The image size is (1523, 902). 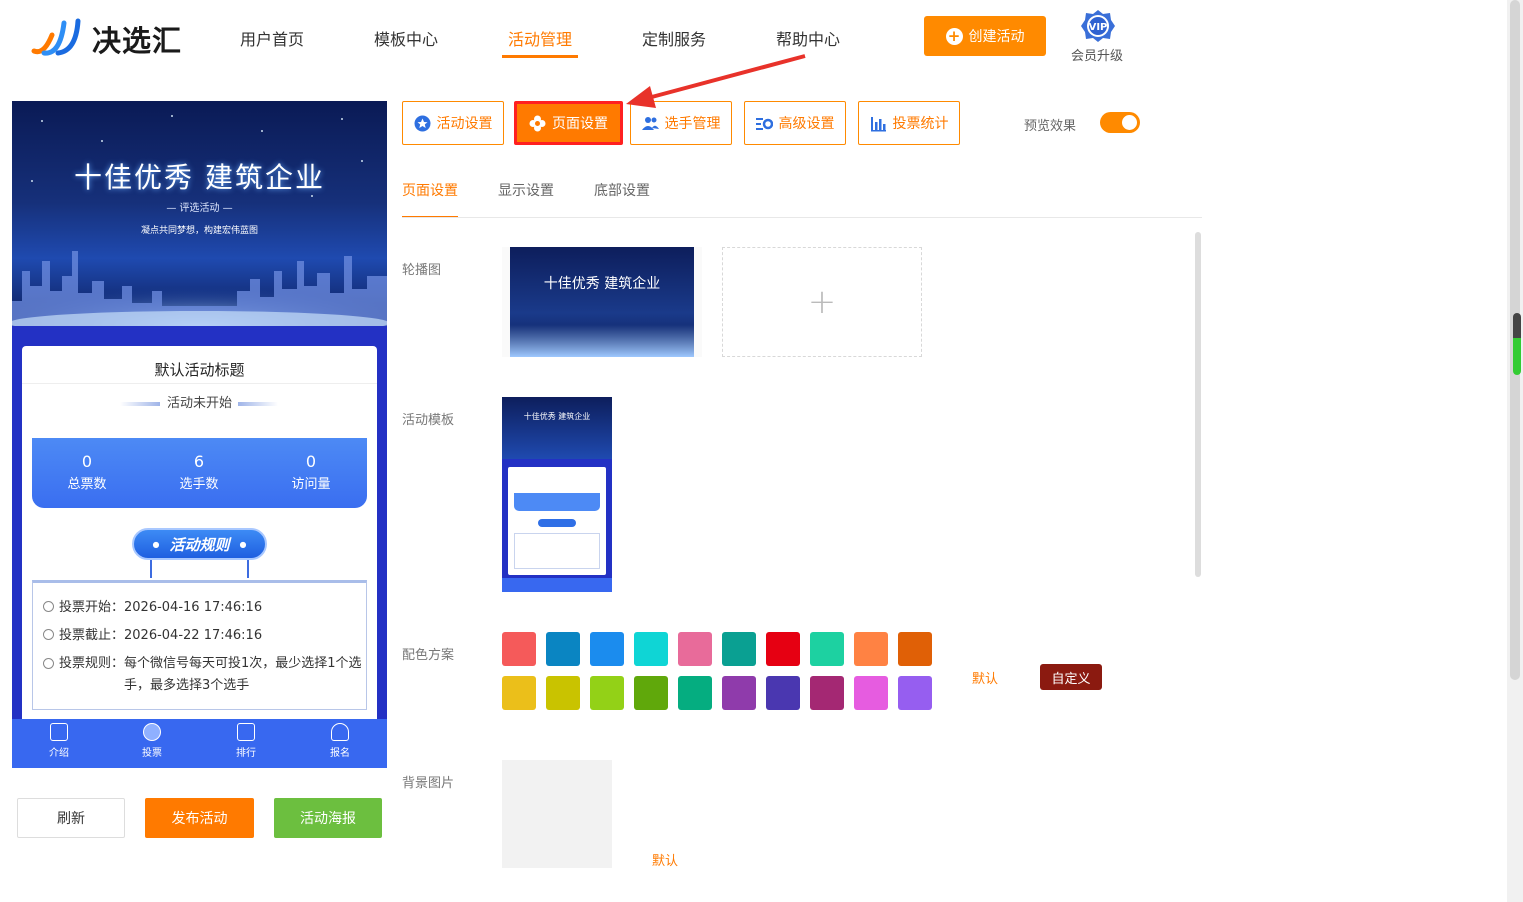 I want to click on nav-home: 用户首页, so click(x=272, y=42).